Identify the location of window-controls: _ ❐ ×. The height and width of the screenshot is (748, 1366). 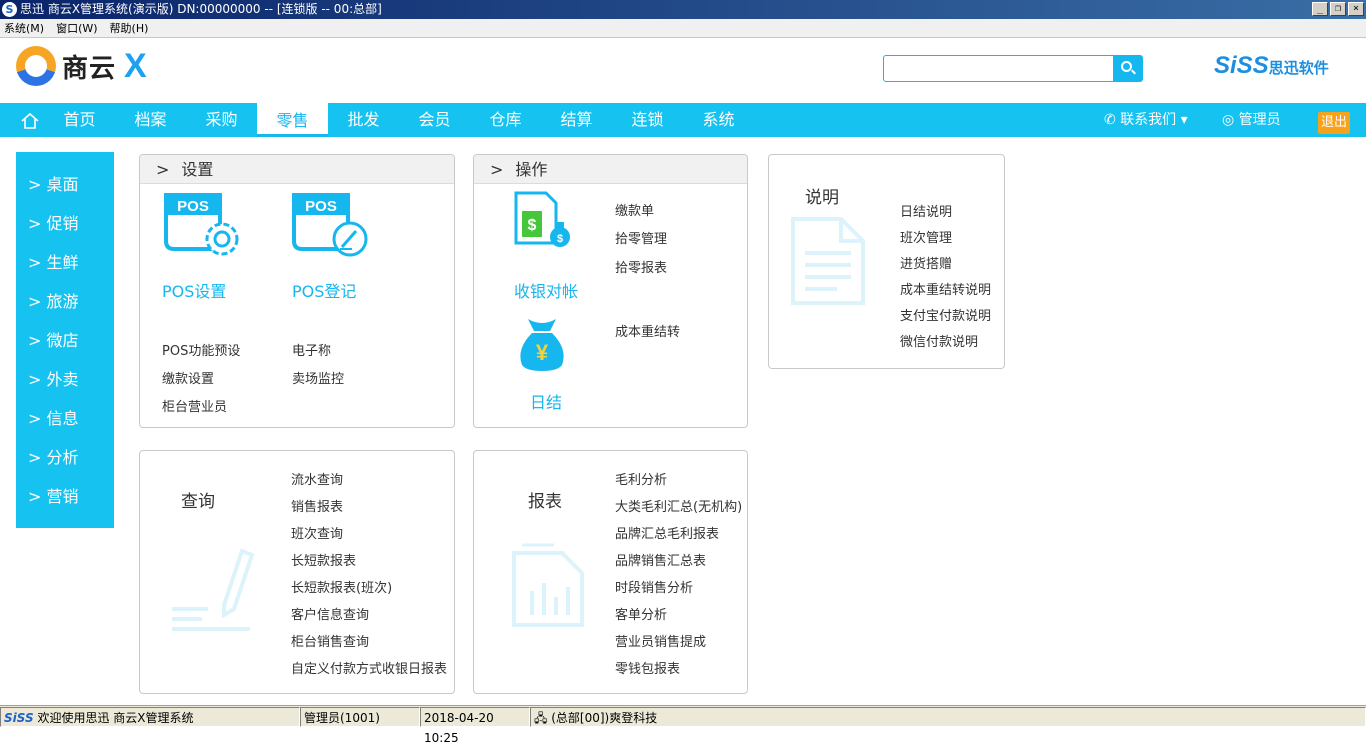
(1338, 9).